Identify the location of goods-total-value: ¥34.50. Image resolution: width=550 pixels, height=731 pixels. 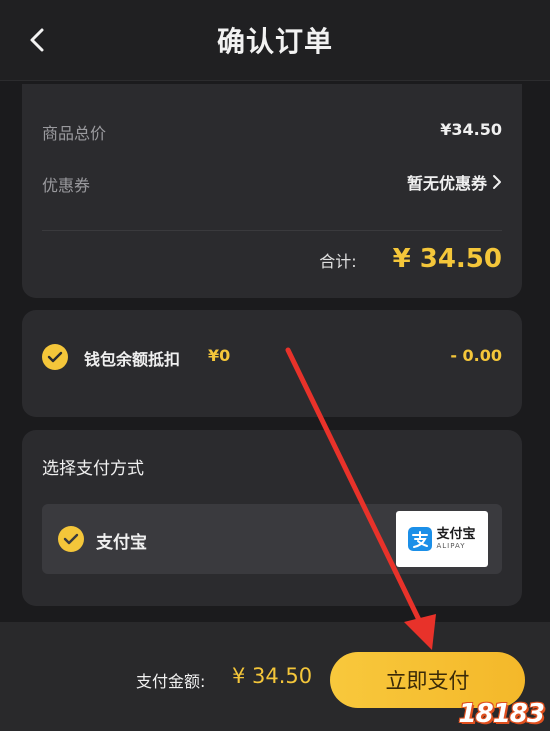
(471, 129).